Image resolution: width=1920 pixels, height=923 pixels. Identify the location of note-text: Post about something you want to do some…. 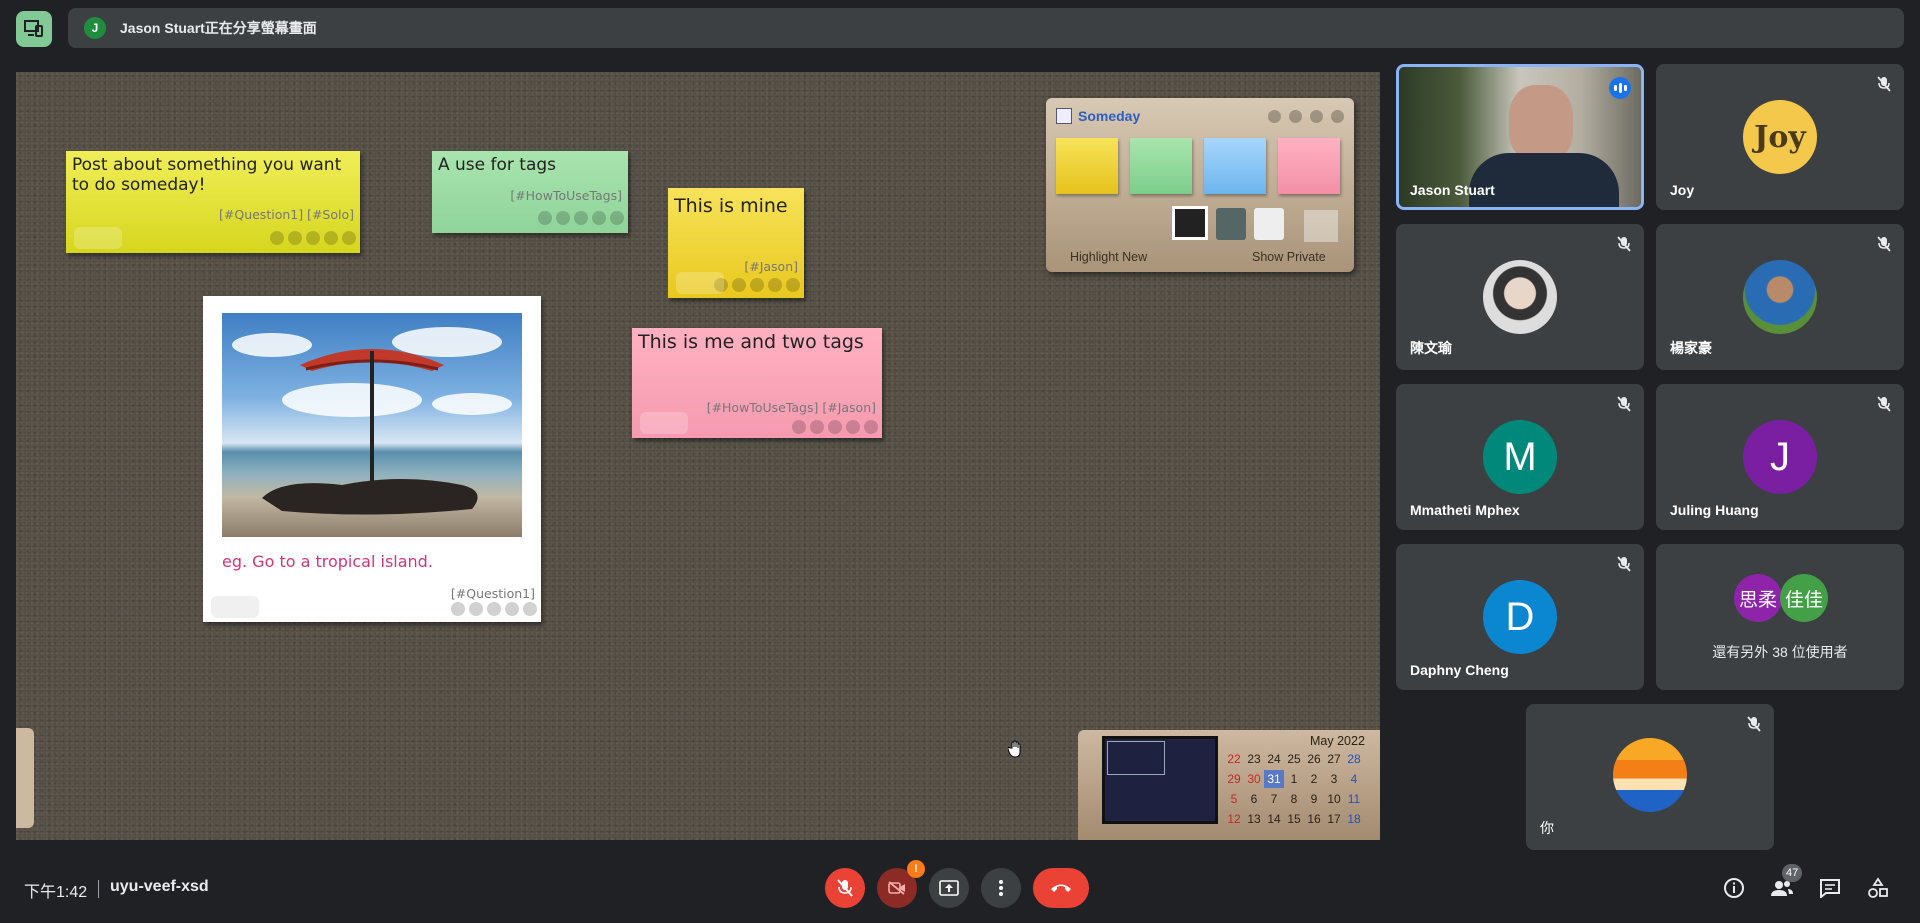
(207, 175).